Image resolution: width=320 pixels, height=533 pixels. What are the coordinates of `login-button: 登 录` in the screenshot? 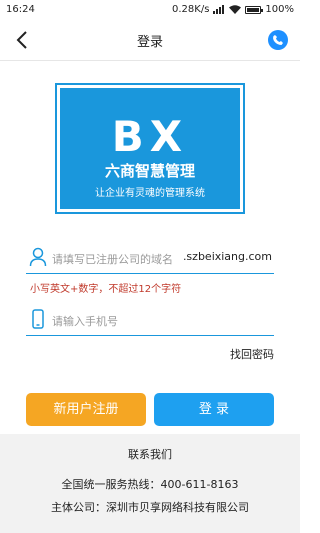 It's located at (214, 409).